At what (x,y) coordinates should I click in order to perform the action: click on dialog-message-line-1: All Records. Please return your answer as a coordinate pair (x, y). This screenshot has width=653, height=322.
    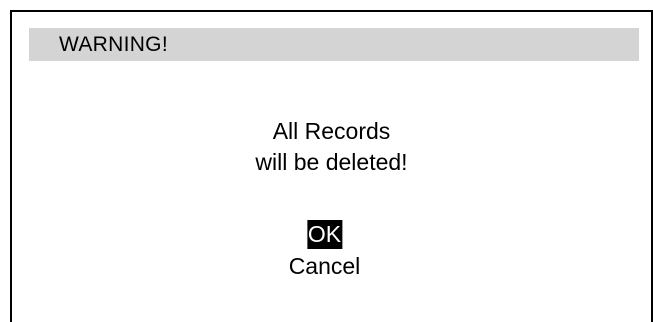
    Looking at the image, I should click on (331, 131).